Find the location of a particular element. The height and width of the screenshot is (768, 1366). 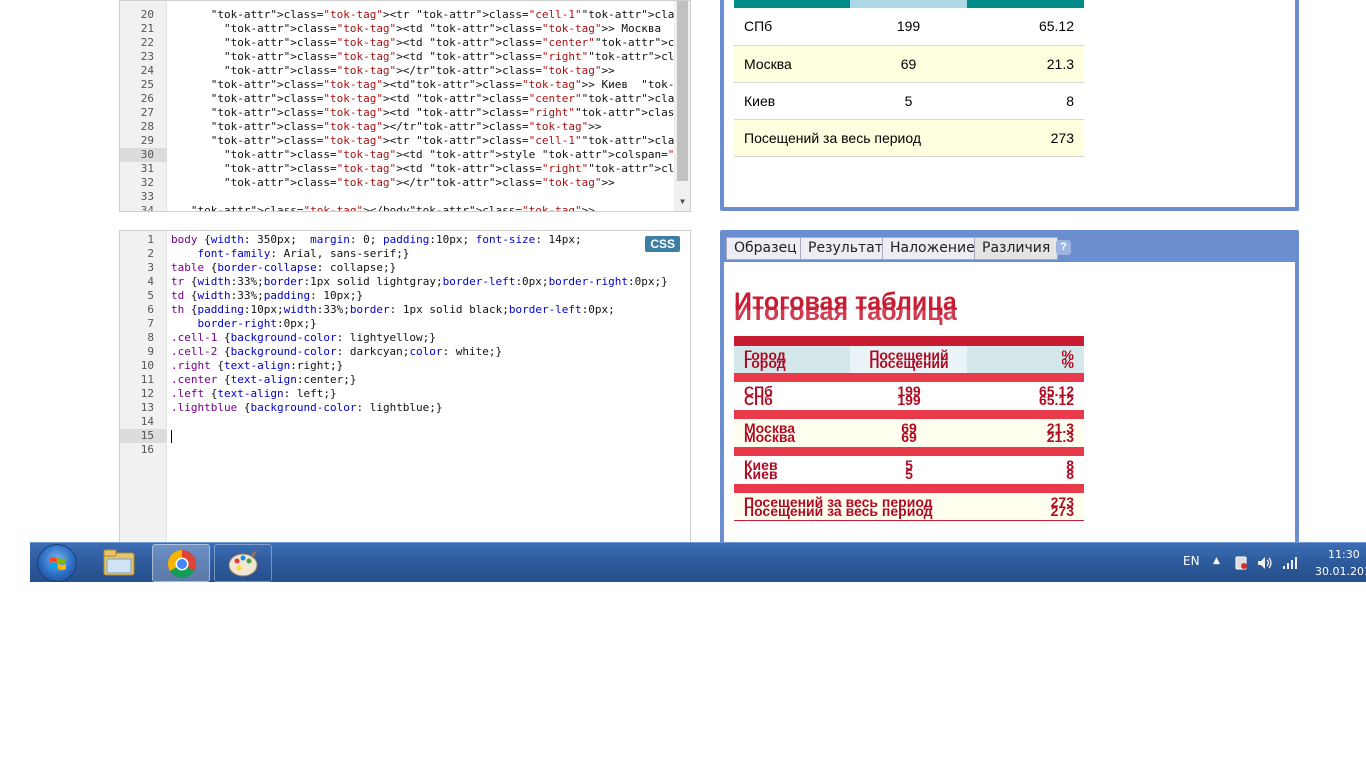

clock-date: 30.01.2016 is located at coordinates (1340, 571).